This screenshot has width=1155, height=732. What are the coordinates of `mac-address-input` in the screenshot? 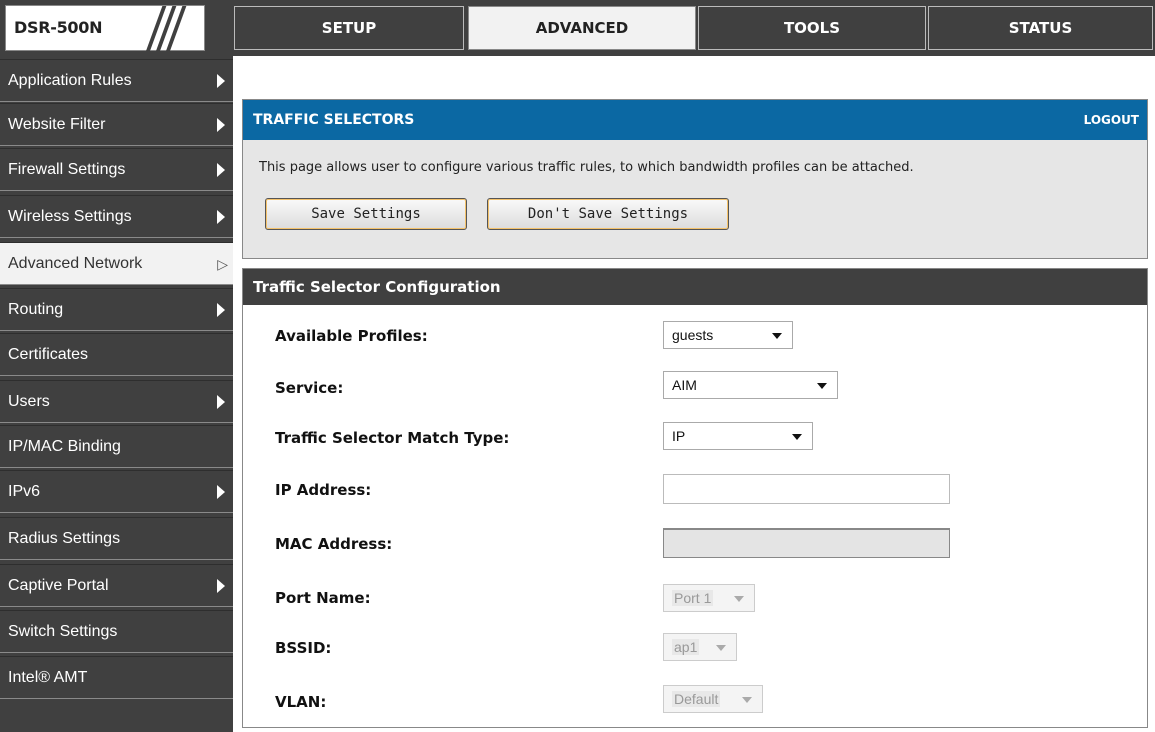 It's located at (806, 543).